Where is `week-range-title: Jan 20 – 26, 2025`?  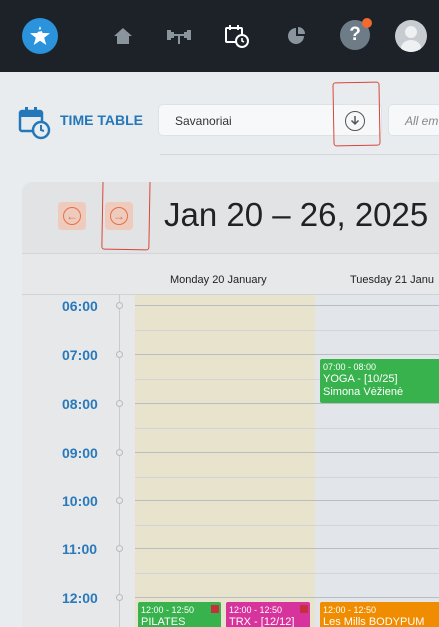
week-range-title: Jan 20 – 26, 2025 is located at coordinates (296, 214).